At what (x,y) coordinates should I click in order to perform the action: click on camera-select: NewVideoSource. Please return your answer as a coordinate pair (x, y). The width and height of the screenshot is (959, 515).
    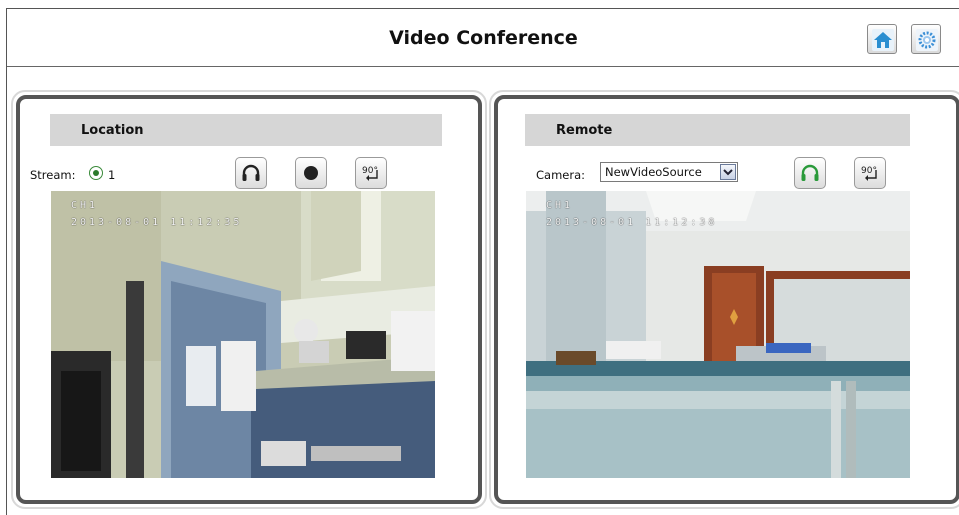
    Looking at the image, I should click on (669, 172).